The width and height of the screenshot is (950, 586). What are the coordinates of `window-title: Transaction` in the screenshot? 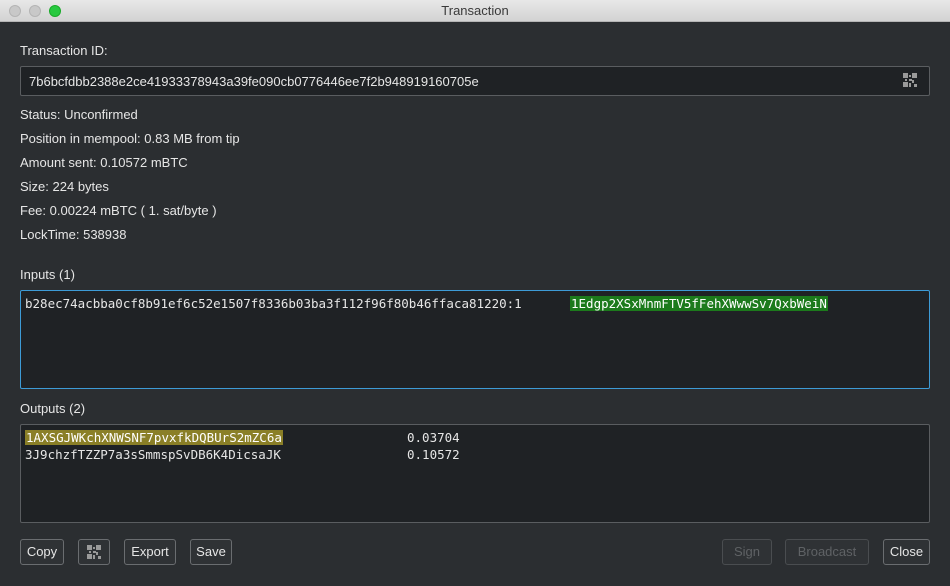 It's located at (475, 10).